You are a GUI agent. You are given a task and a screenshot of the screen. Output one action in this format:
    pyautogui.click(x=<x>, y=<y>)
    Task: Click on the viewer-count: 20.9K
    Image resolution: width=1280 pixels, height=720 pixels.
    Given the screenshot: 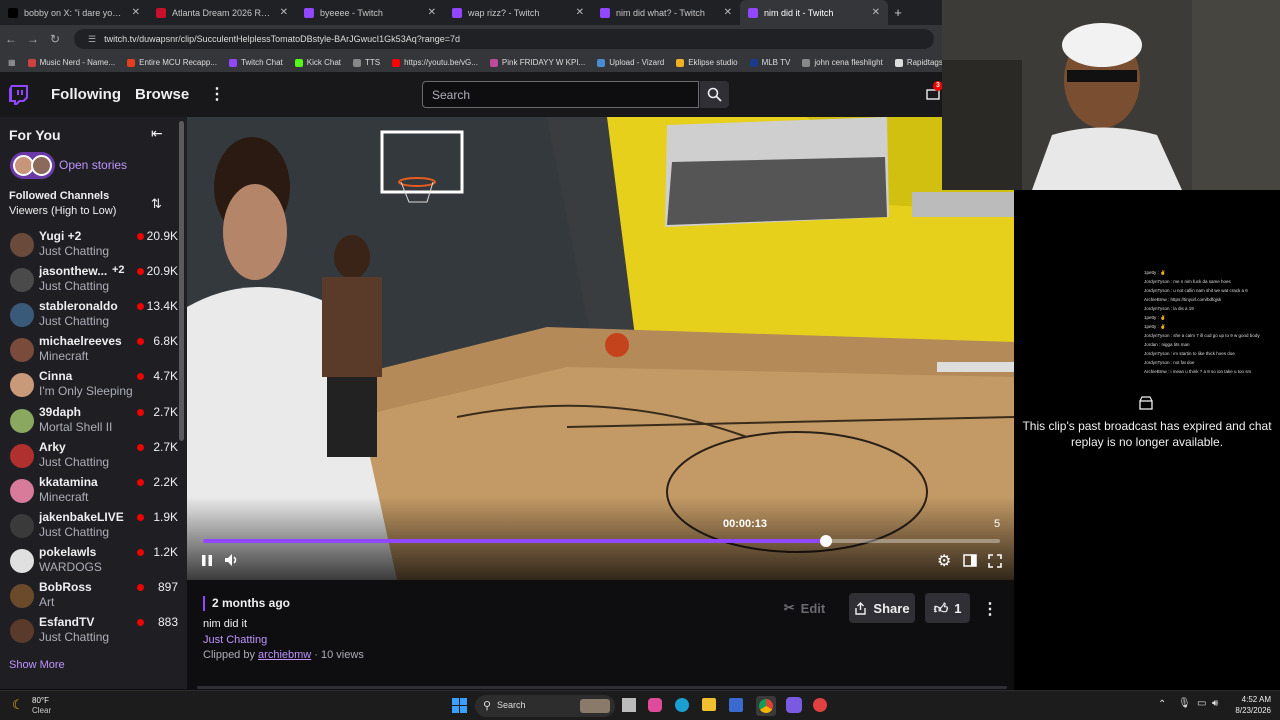 What is the action you would take?
    pyautogui.click(x=162, y=271)
    